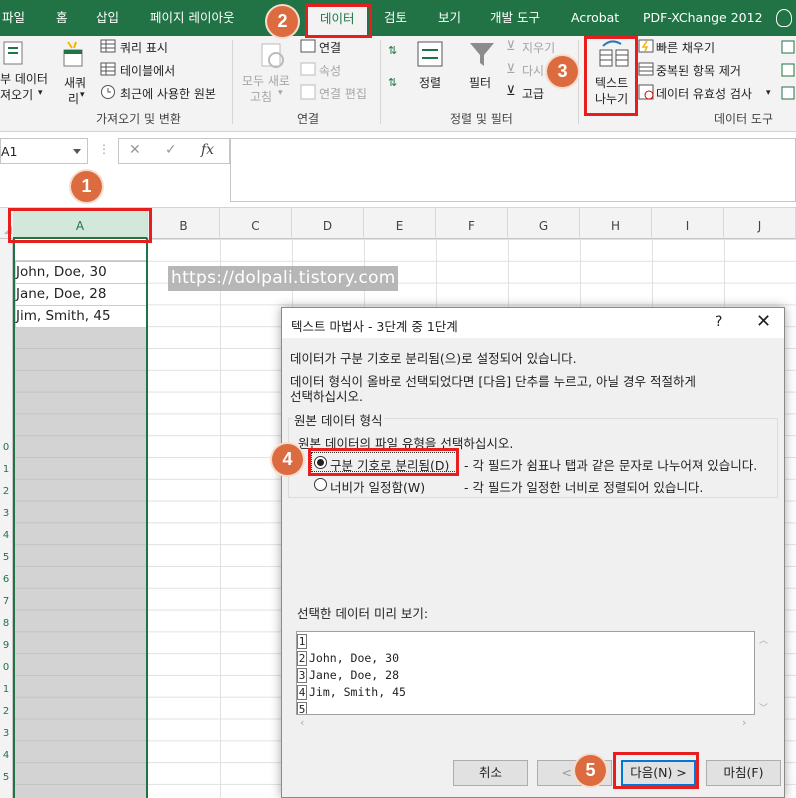  I want to click on scroll-down-icon: ﹀, so click(763, 707).